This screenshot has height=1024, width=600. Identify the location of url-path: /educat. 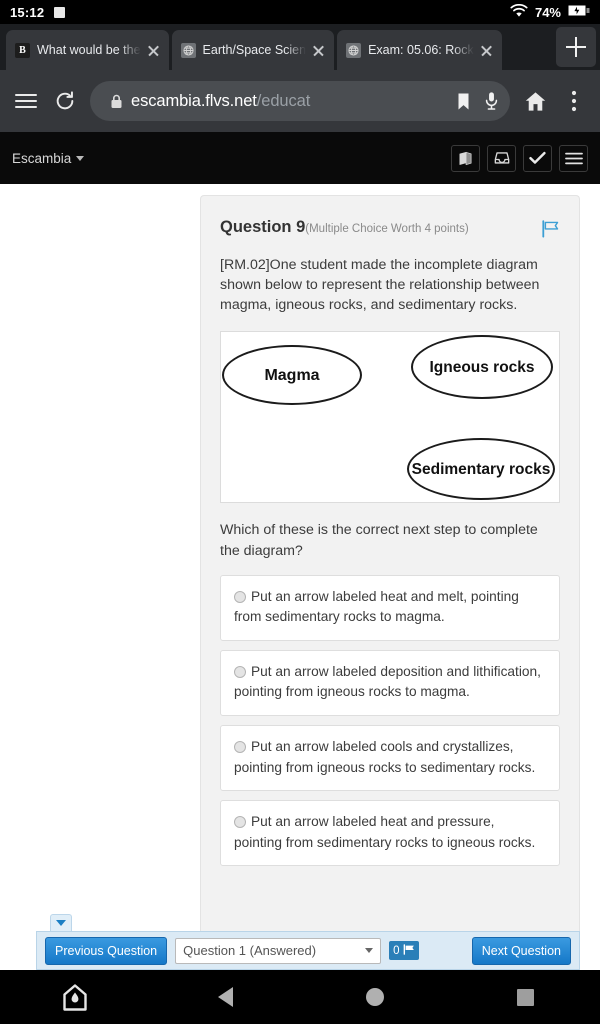
(283, 100).